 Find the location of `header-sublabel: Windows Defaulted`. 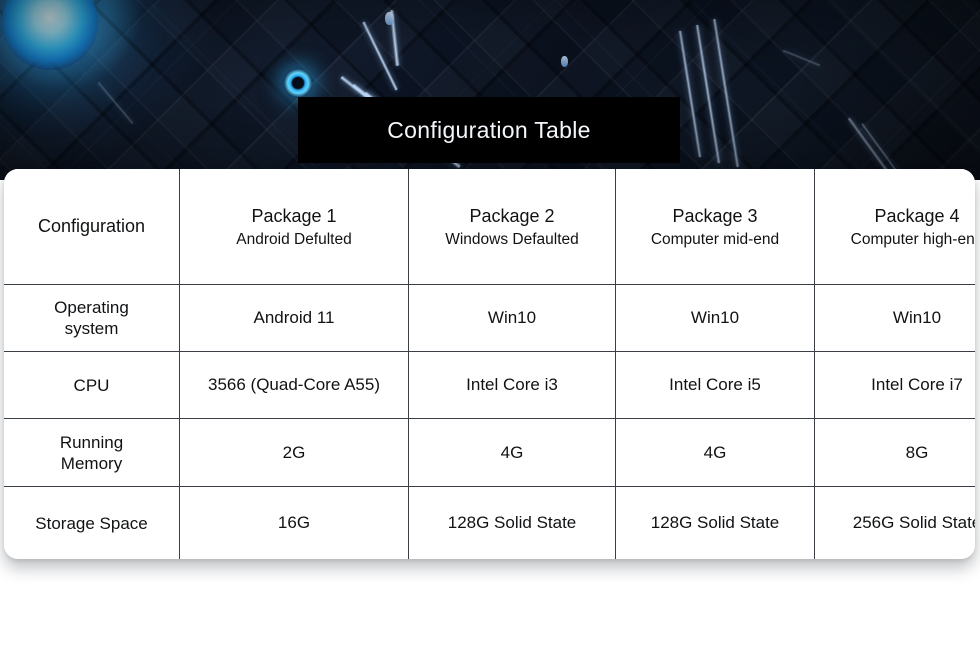

header-sublabel: Windows Defaulted is located at coordinates (512, 239).